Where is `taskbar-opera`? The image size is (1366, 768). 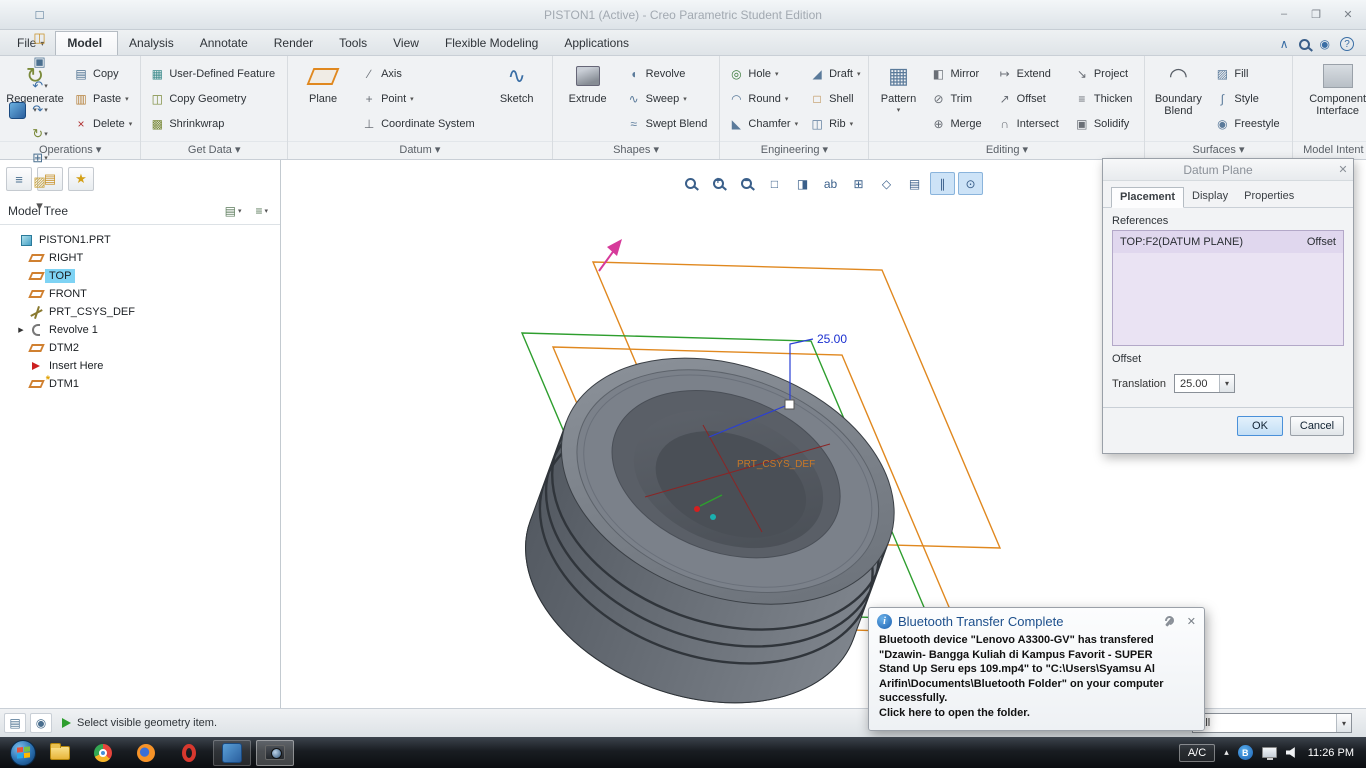
taskbar-opera is located at coordinates (189, 753).